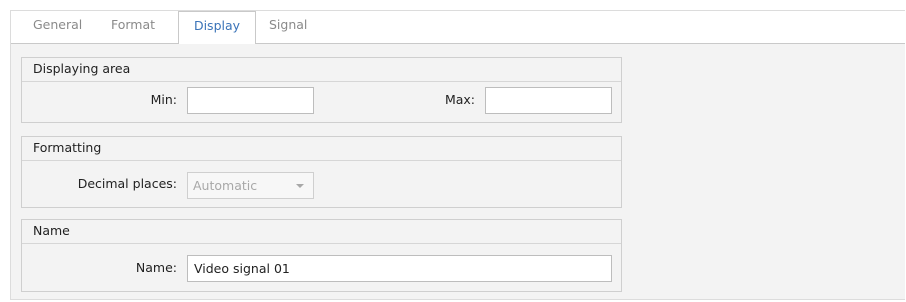 Image resolution: width=906 pixels, height=302 pixels. Describe the element at coordinates (133, 27) in the screenshot. I see `tab-format: Format` at that location.